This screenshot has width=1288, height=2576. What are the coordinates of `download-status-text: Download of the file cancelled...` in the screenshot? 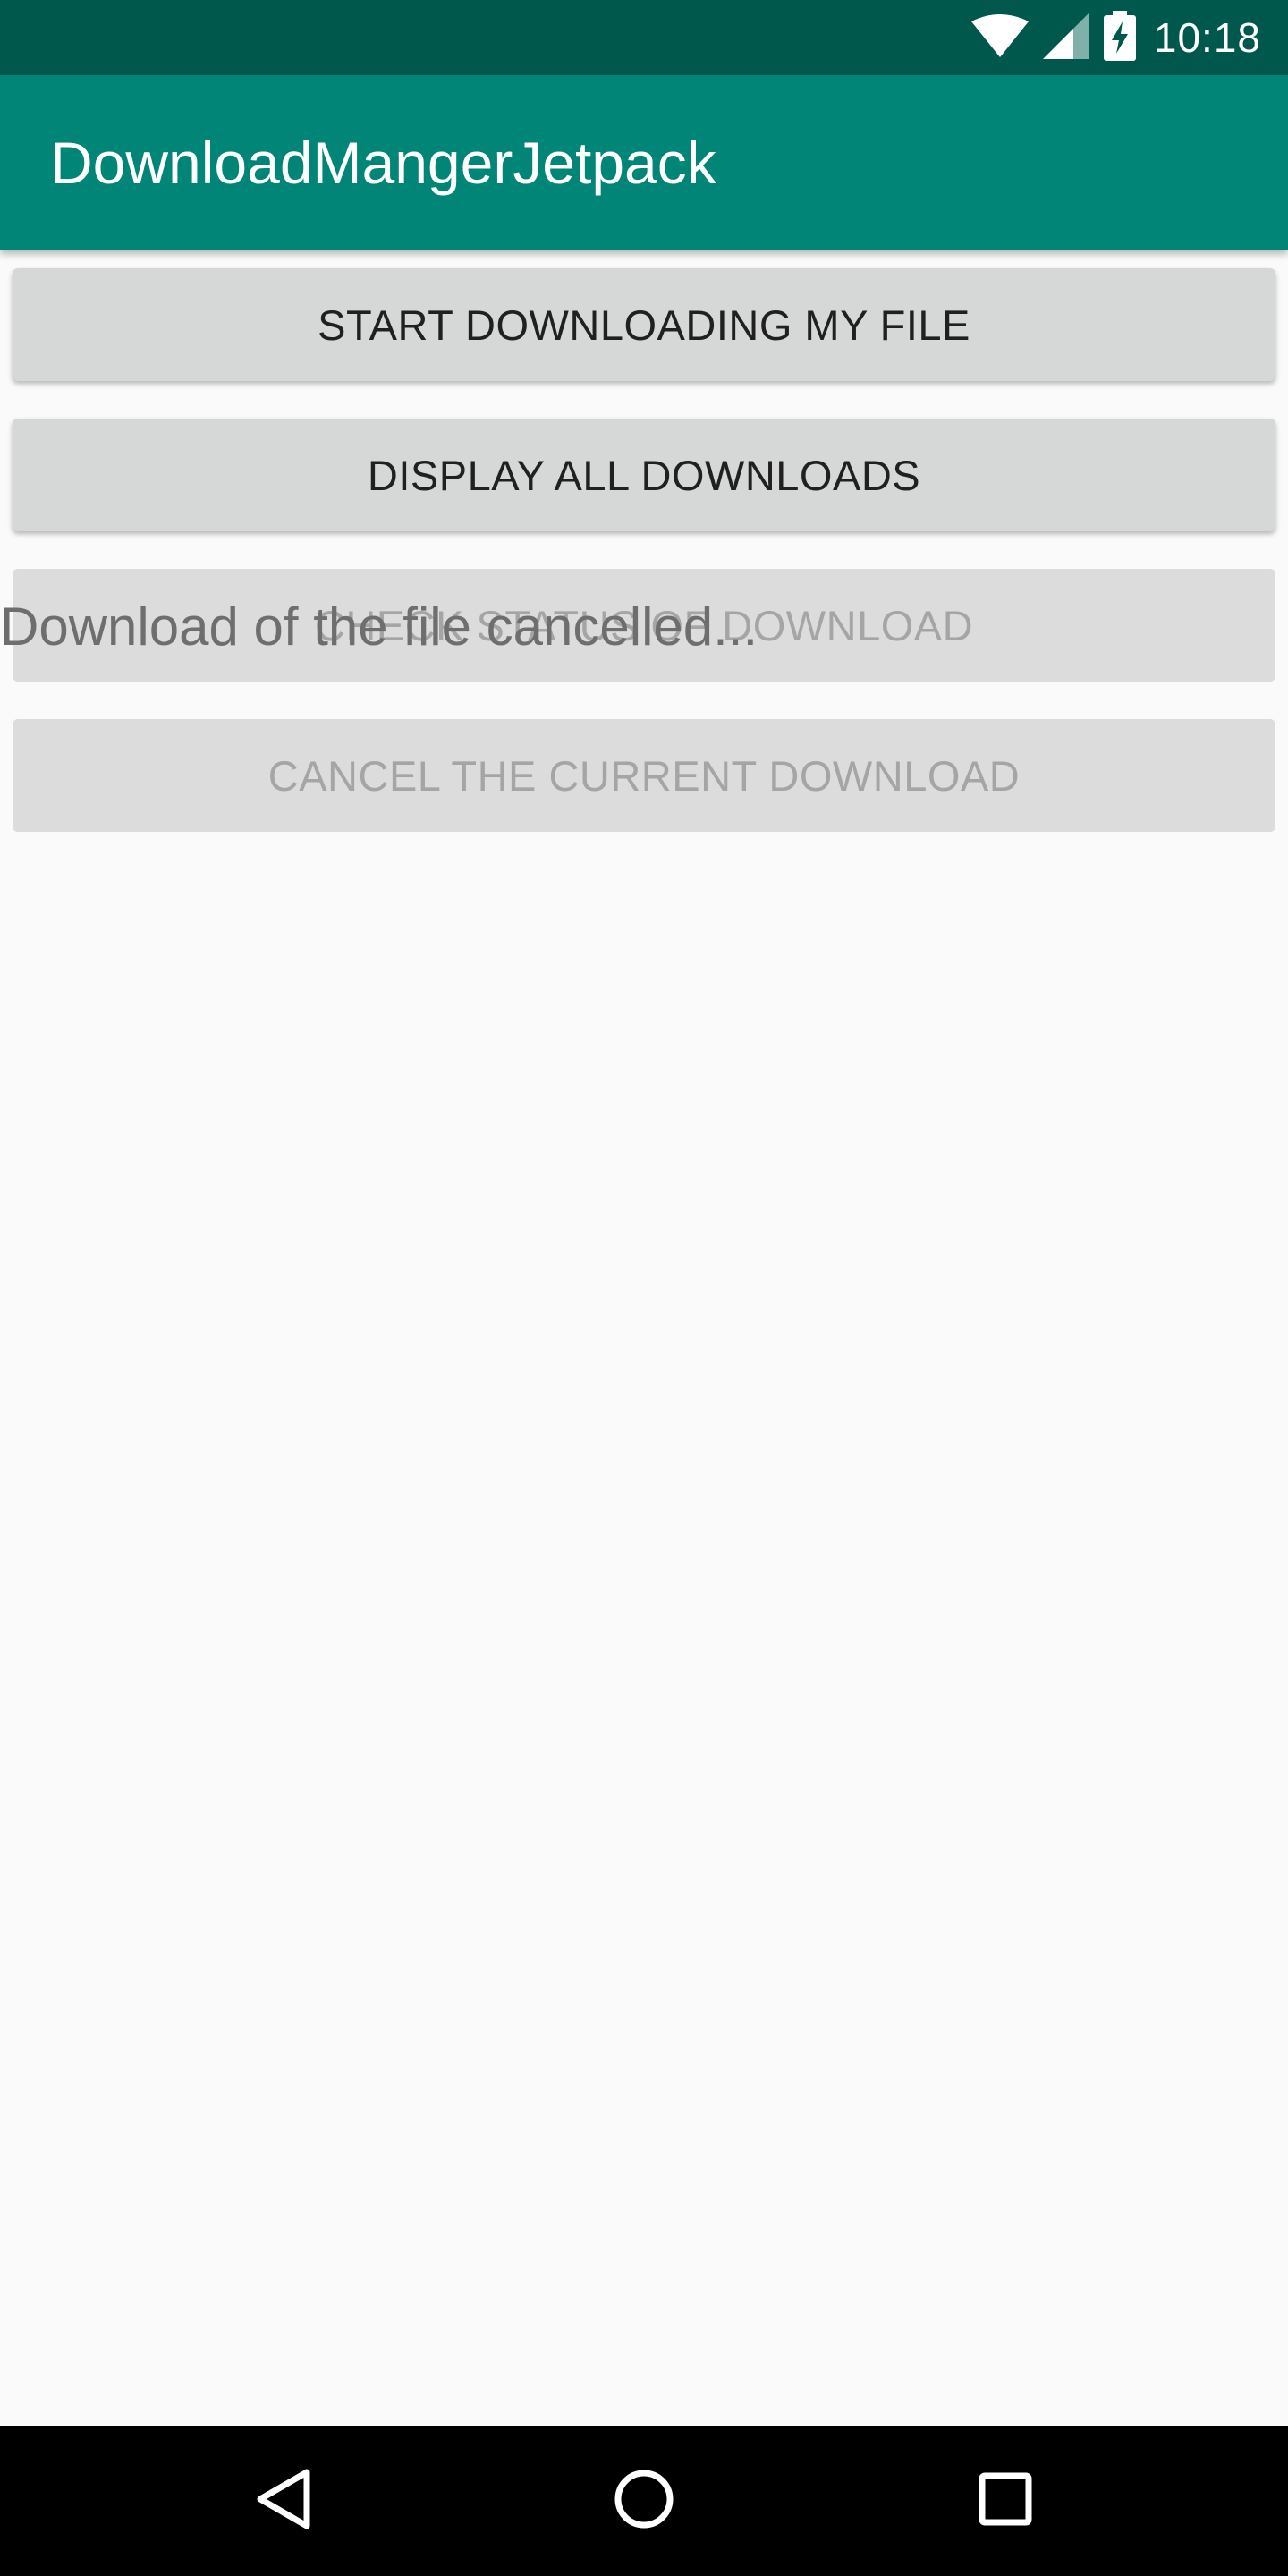 It's located at (379, 627).